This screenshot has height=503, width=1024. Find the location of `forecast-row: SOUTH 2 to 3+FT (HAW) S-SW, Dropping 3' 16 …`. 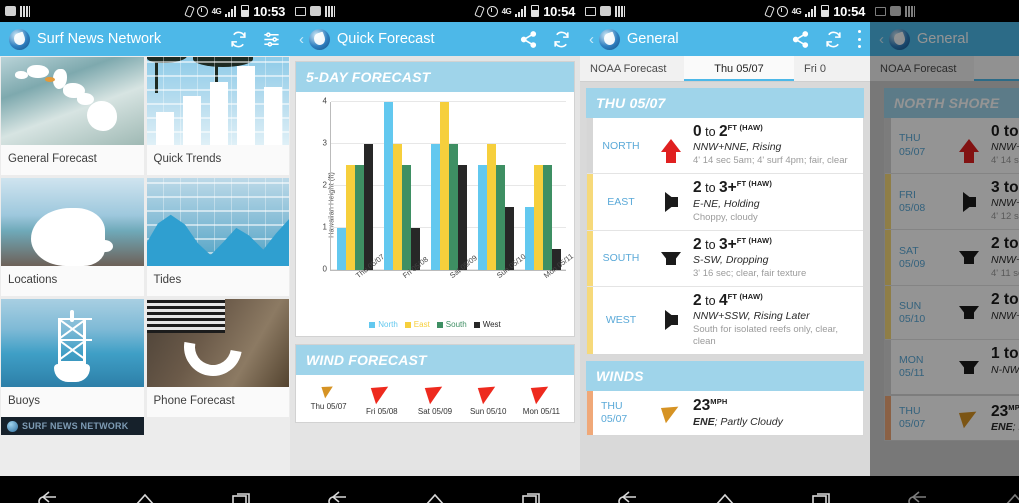

forecast-row: SOUTH 2 to 3+FT (HAW) S-SW, Dropping 3' 16 … is located at coordinates (725, 258).